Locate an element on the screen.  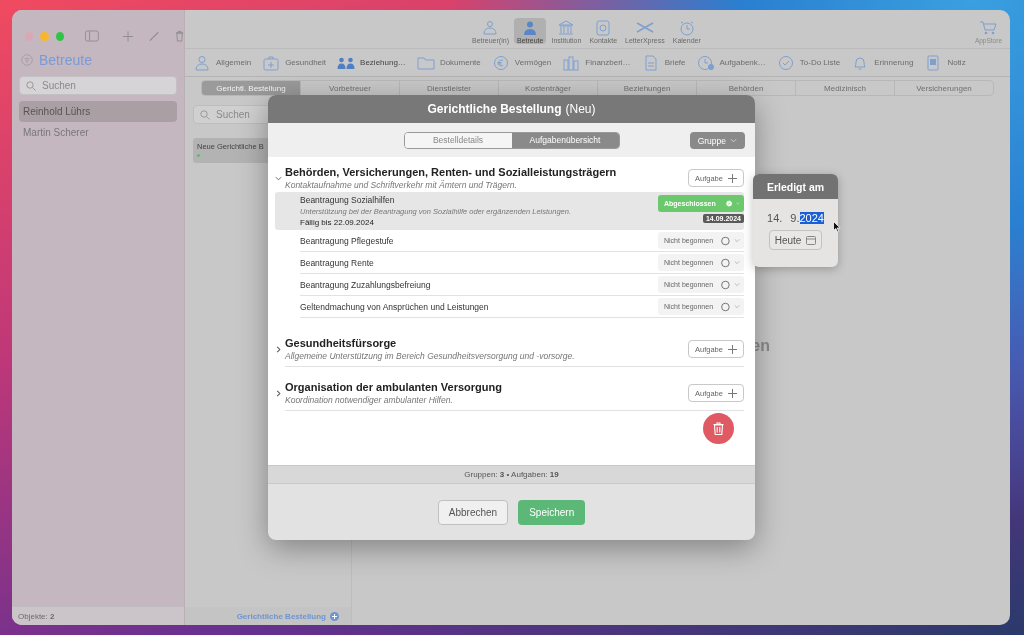
task-title: Beantragung Rente is located at coordinates (337, 262).